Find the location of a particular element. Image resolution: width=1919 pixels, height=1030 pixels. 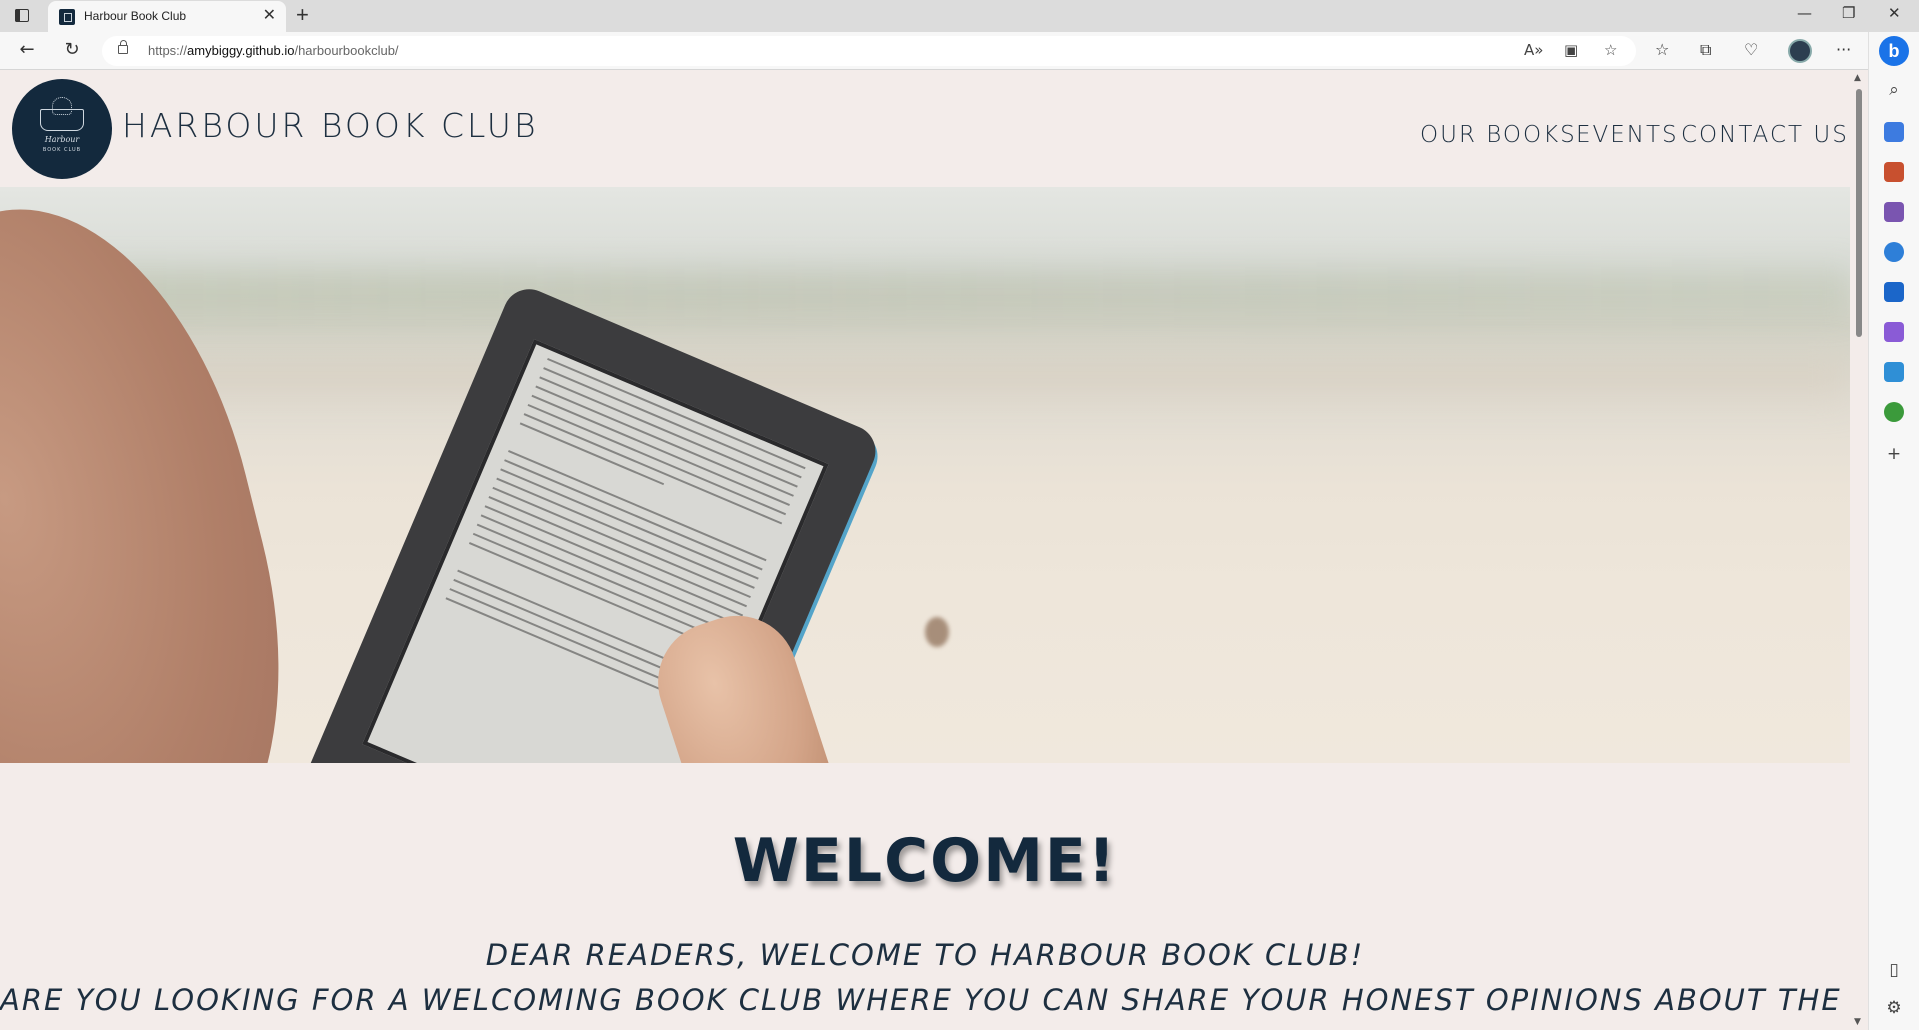

restore-button: ❐ is located at coordinates (1848, 13).